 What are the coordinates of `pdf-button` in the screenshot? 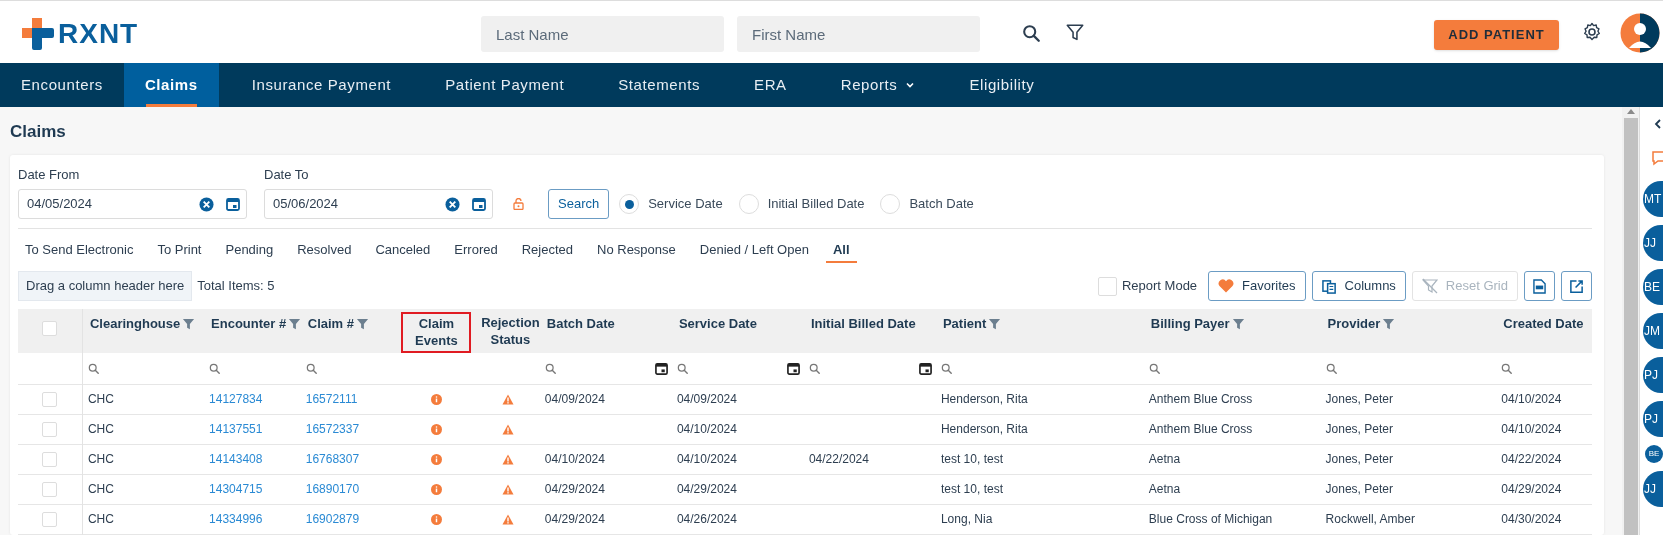 It's located at (1539, 286).